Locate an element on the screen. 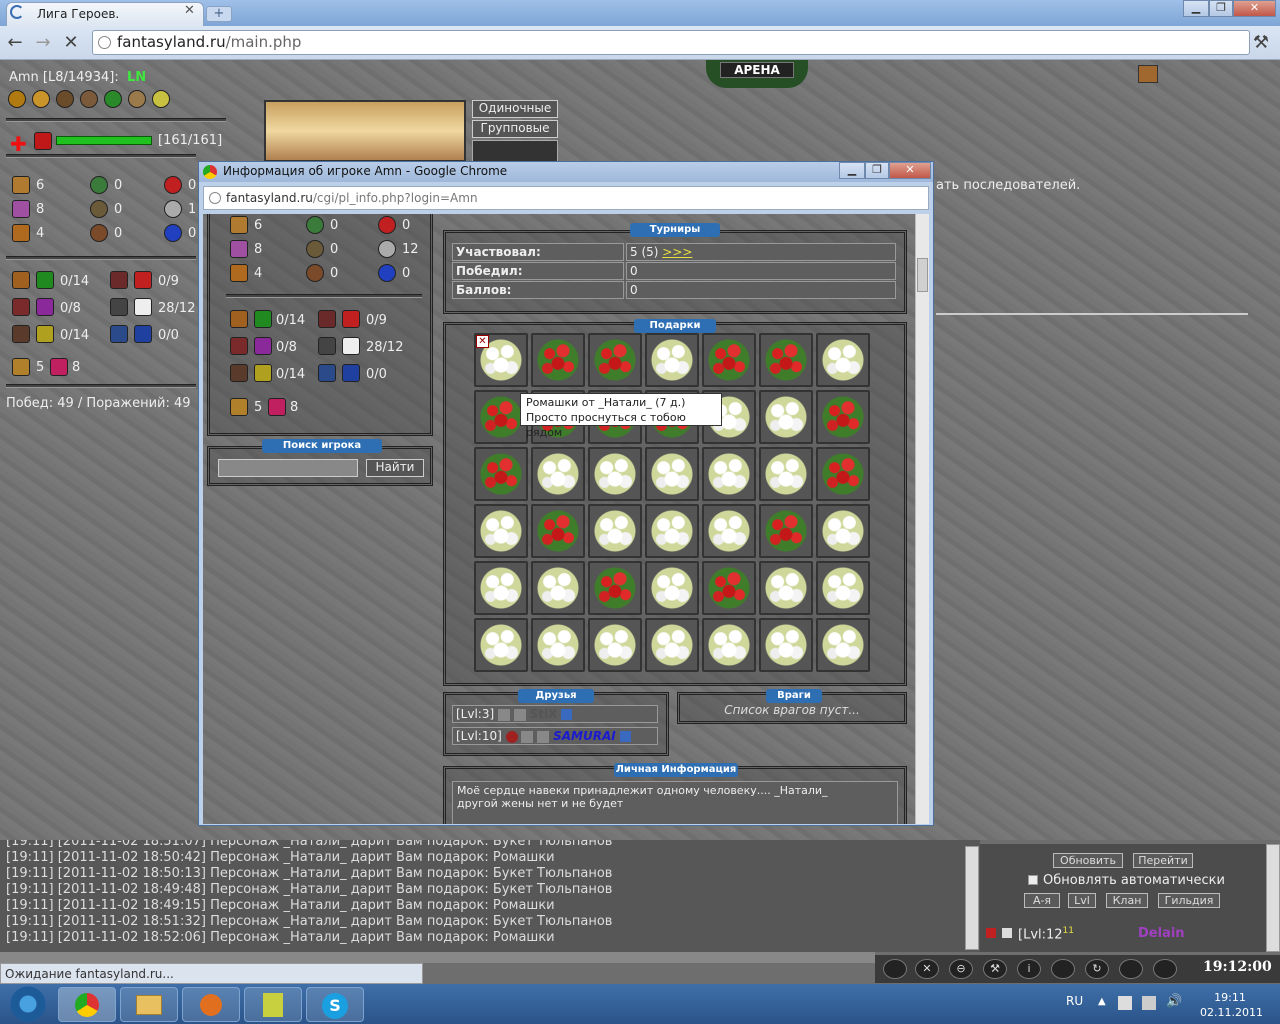 This screenshot has width=1280, height=1024. explorer-taskbar-button is located at coordinates (149, 1004).